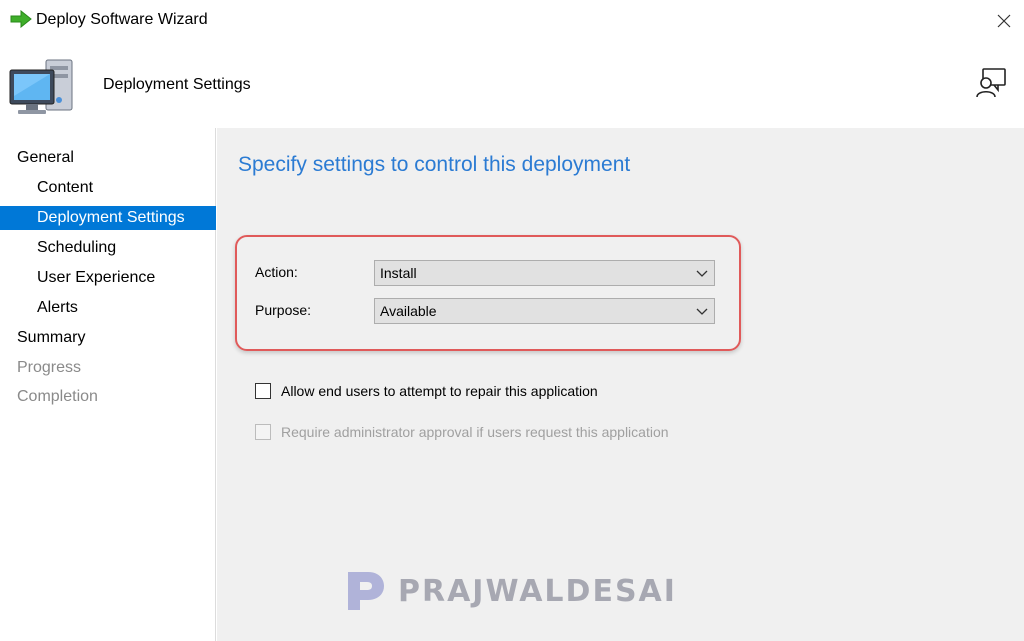 This screenshot has height=641, width=1024. Describe the element at coordinates (41, 86) in the screenshot. I see `computer-icon` at that location.